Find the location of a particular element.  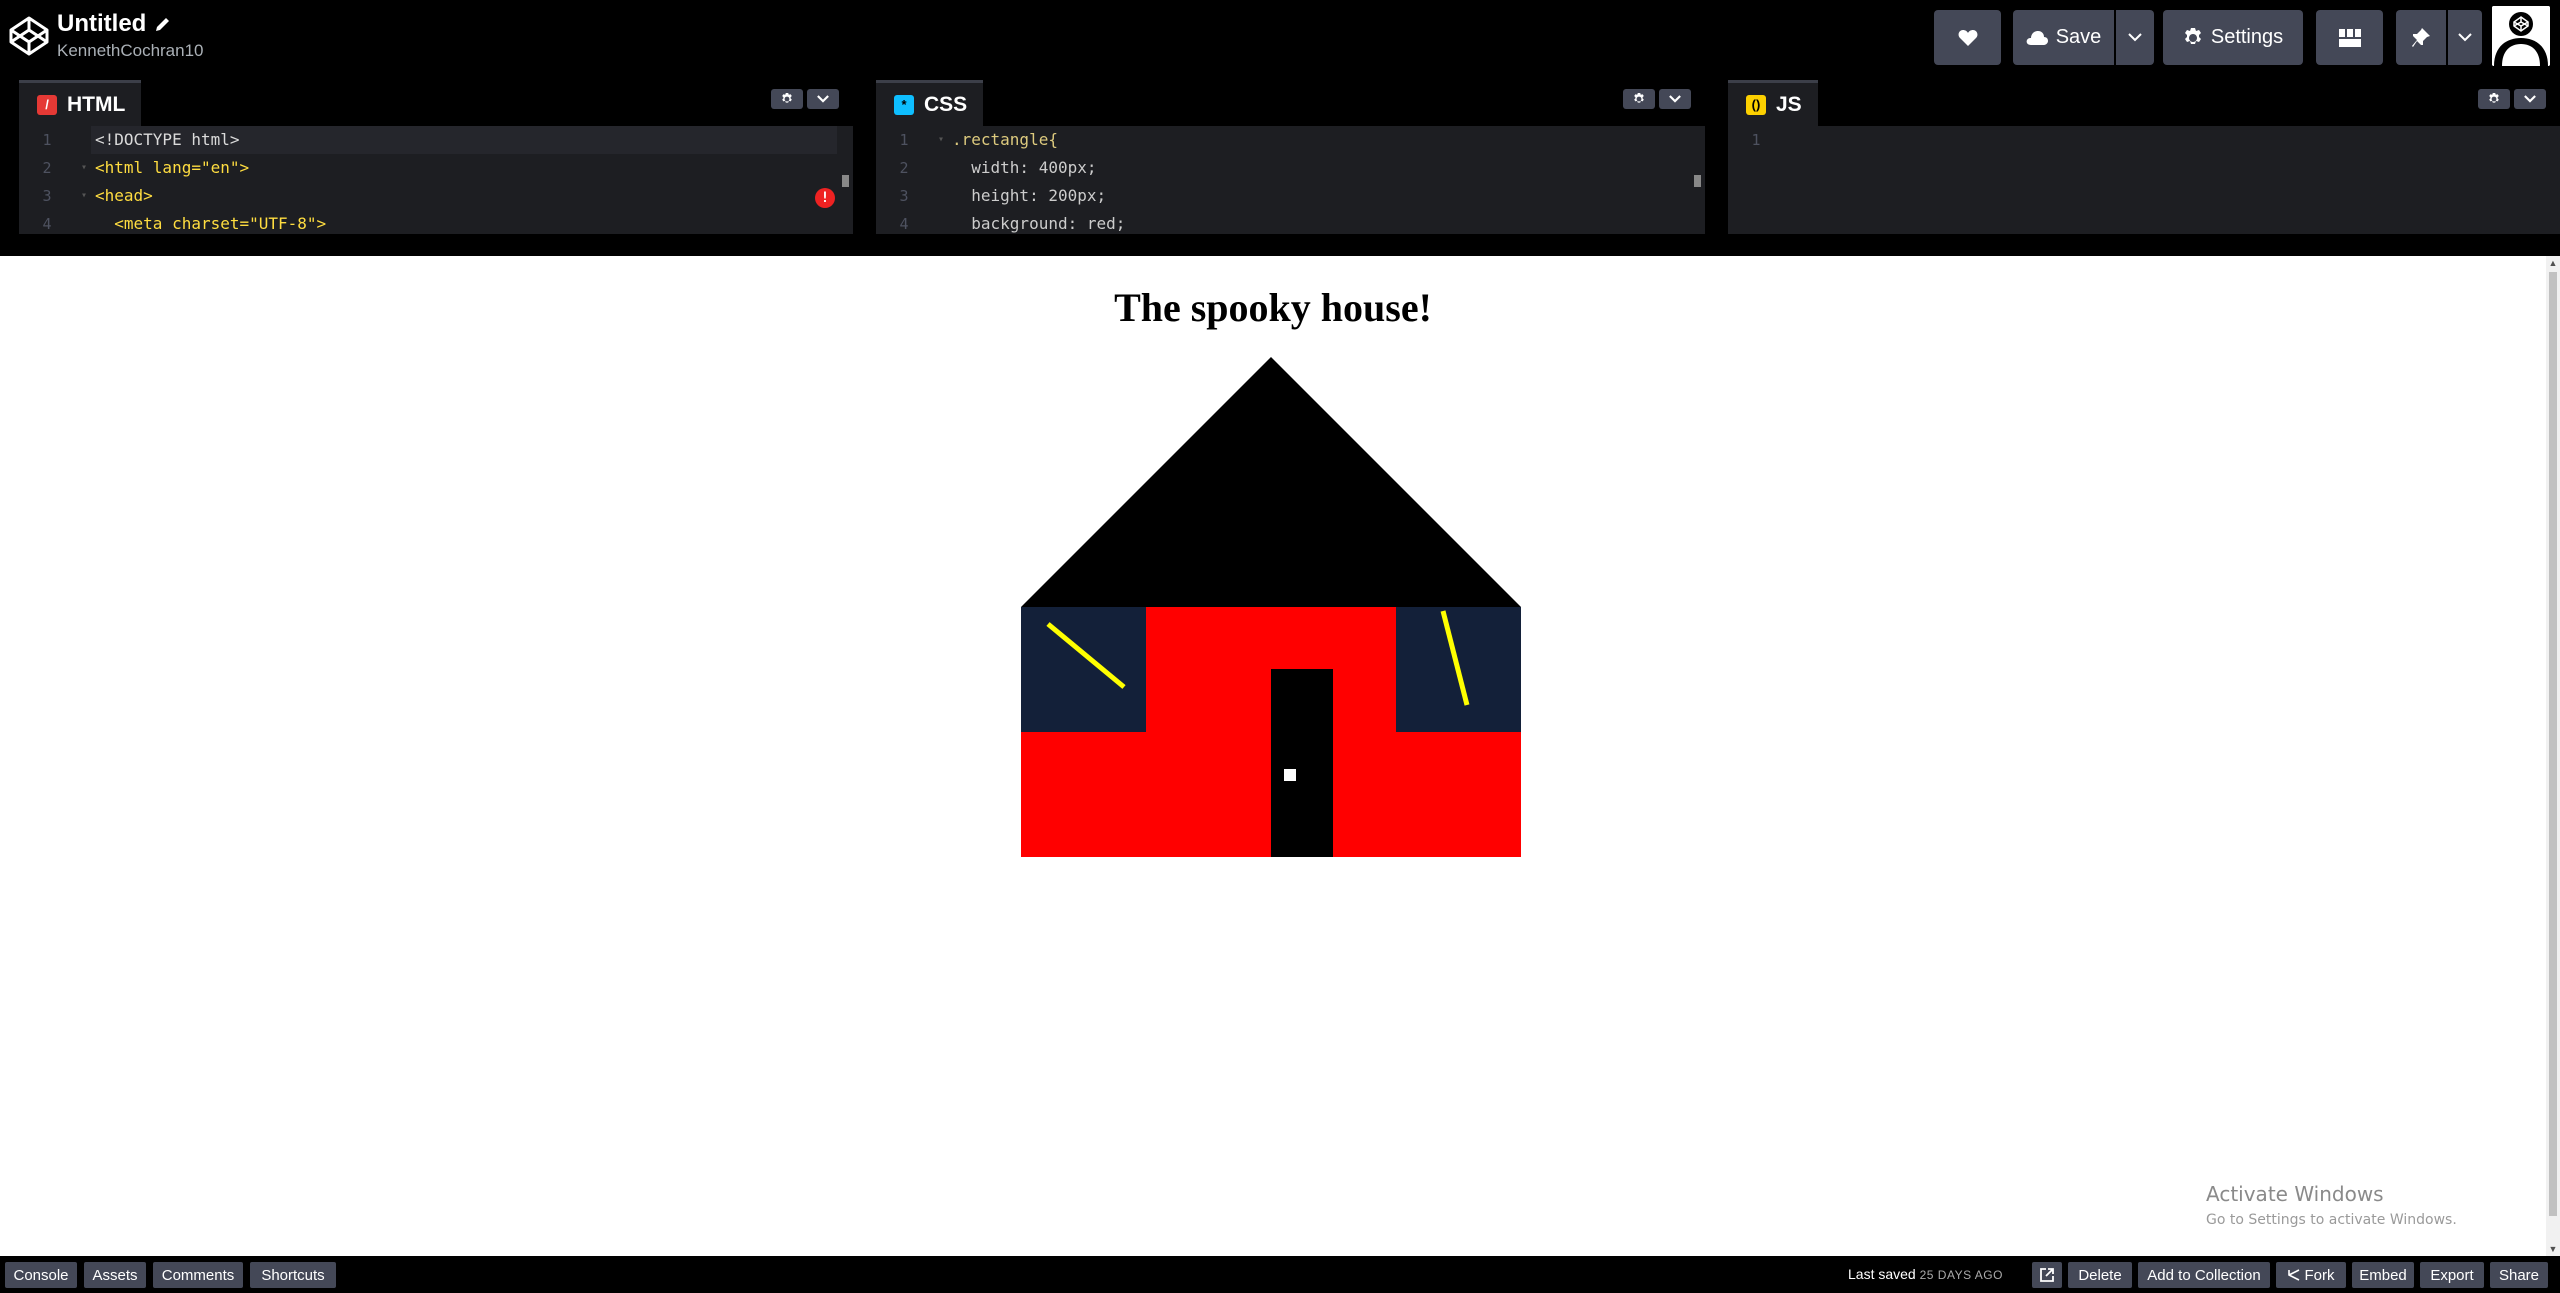

preview-scrollbar: ▲ ▼ is located at coordinates (2553, 756).